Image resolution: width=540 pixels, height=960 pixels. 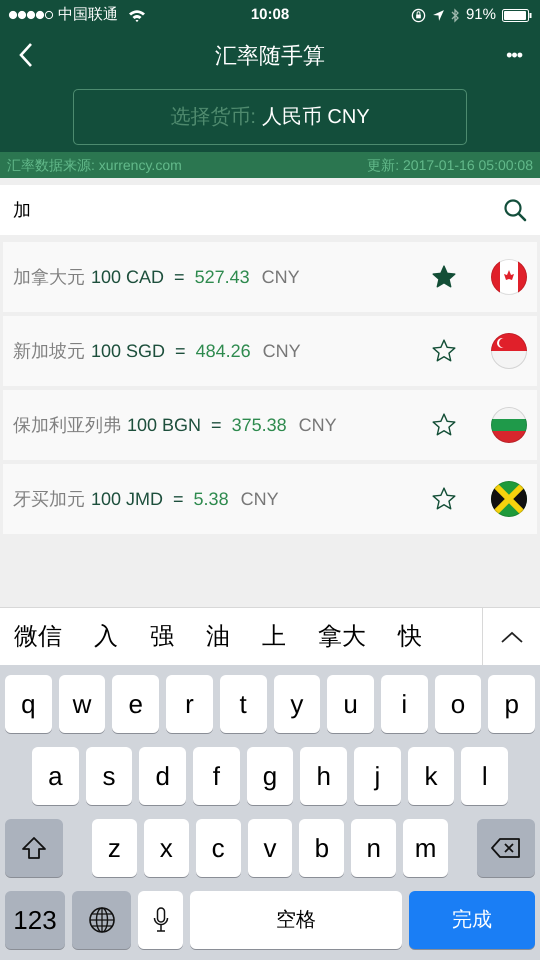 I want to click on rate-row: 保加利亚列弗 100 BGN = 375.38 CNY, so click(x=270, y=425).